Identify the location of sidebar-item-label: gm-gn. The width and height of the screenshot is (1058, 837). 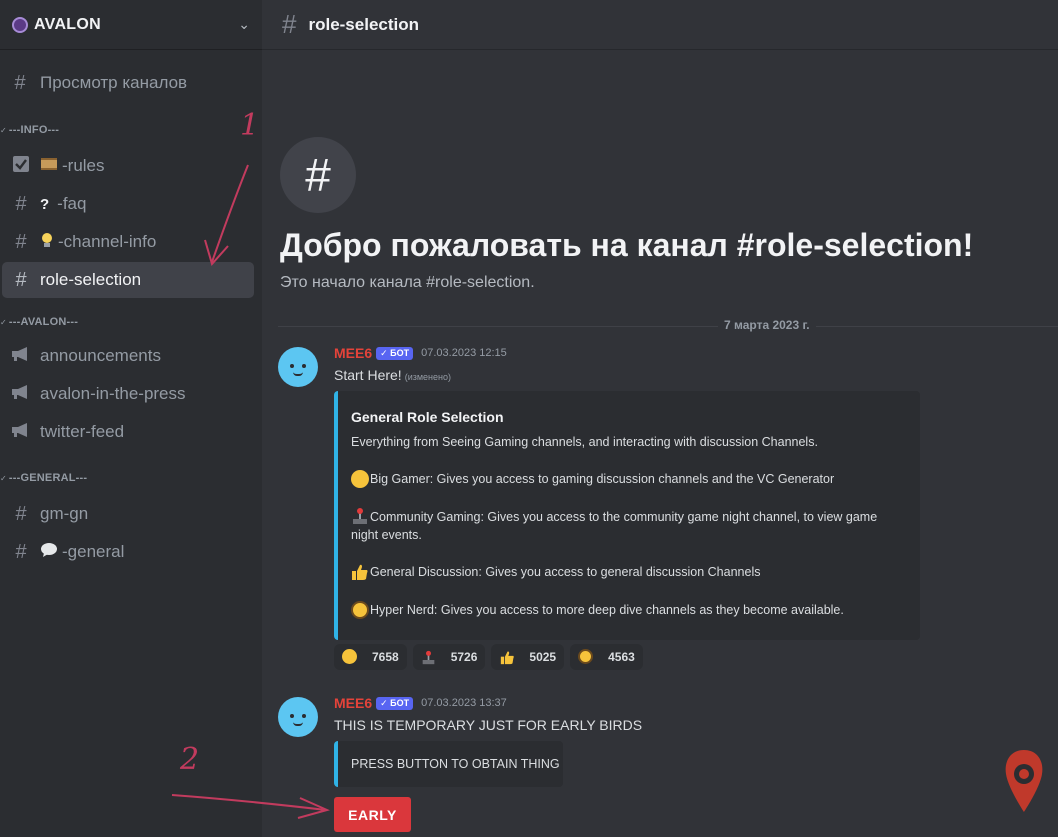
(64, 513).